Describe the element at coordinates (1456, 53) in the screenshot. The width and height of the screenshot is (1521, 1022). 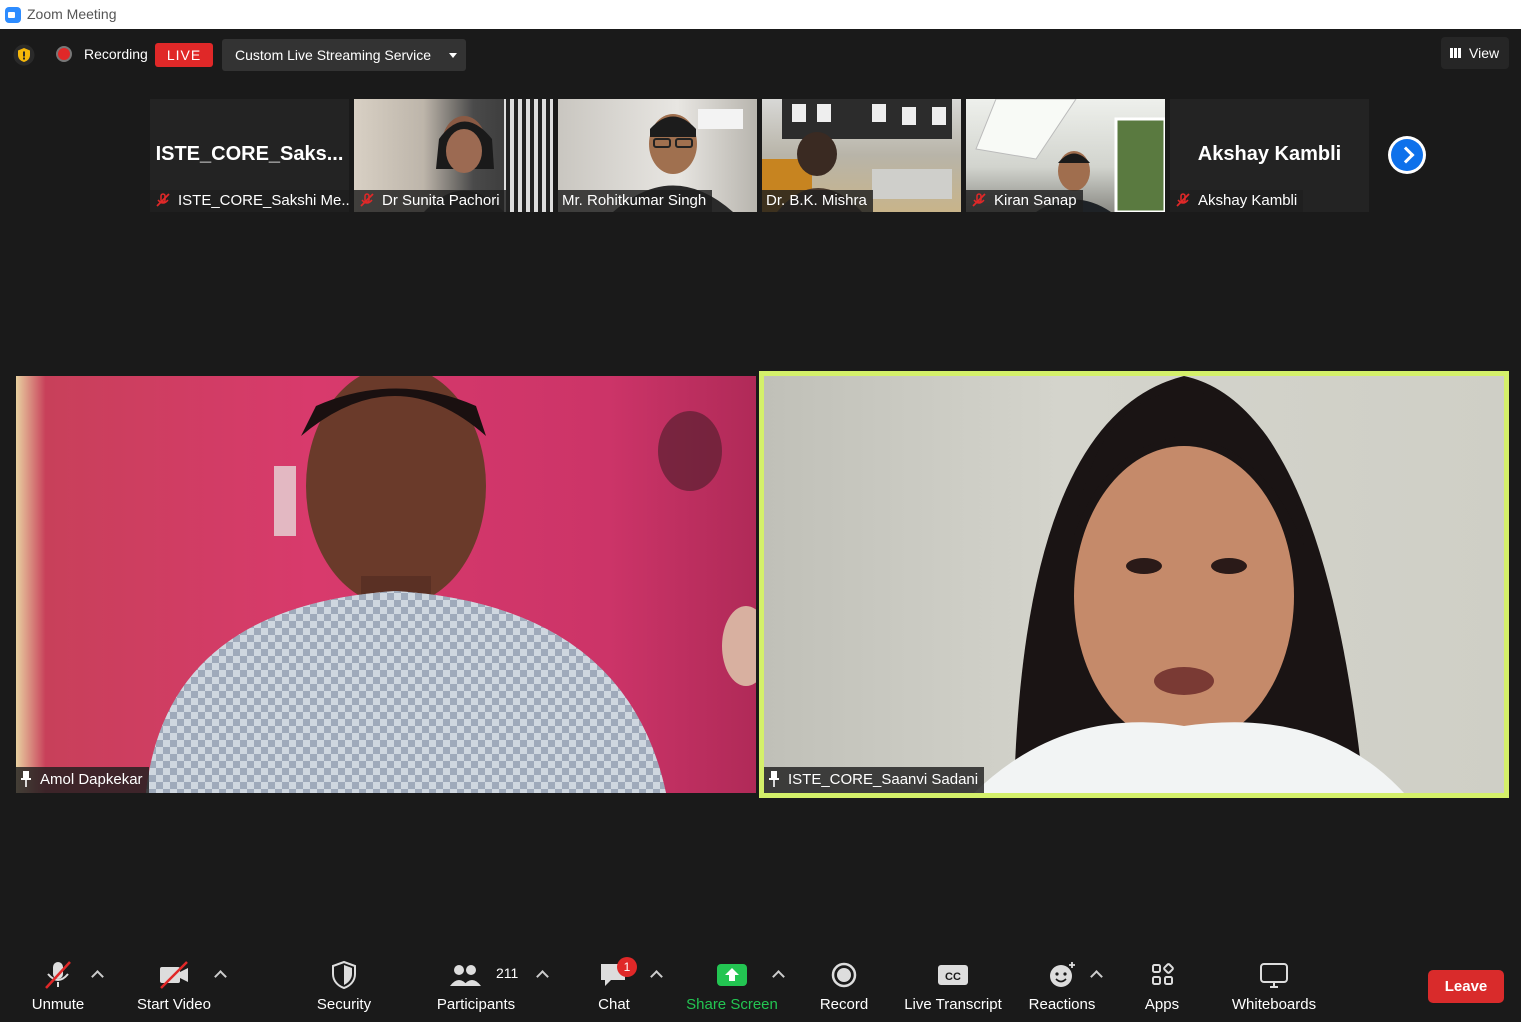
I see `grid-view-icon` at that location.